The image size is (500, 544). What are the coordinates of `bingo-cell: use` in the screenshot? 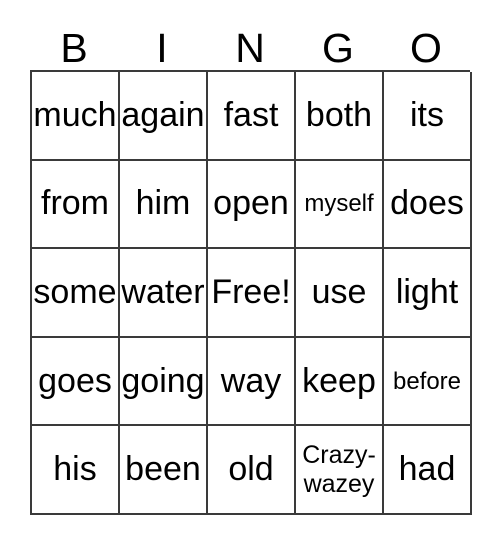 It's located at (340, 293).